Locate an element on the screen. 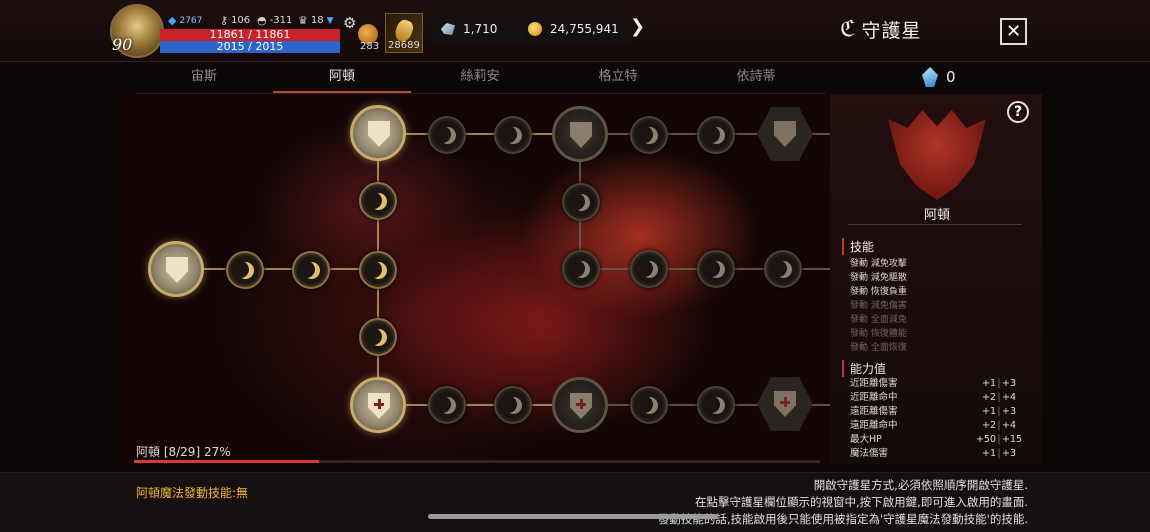  page-title: ℭ 守護星 is located at coordinates (880, 29).